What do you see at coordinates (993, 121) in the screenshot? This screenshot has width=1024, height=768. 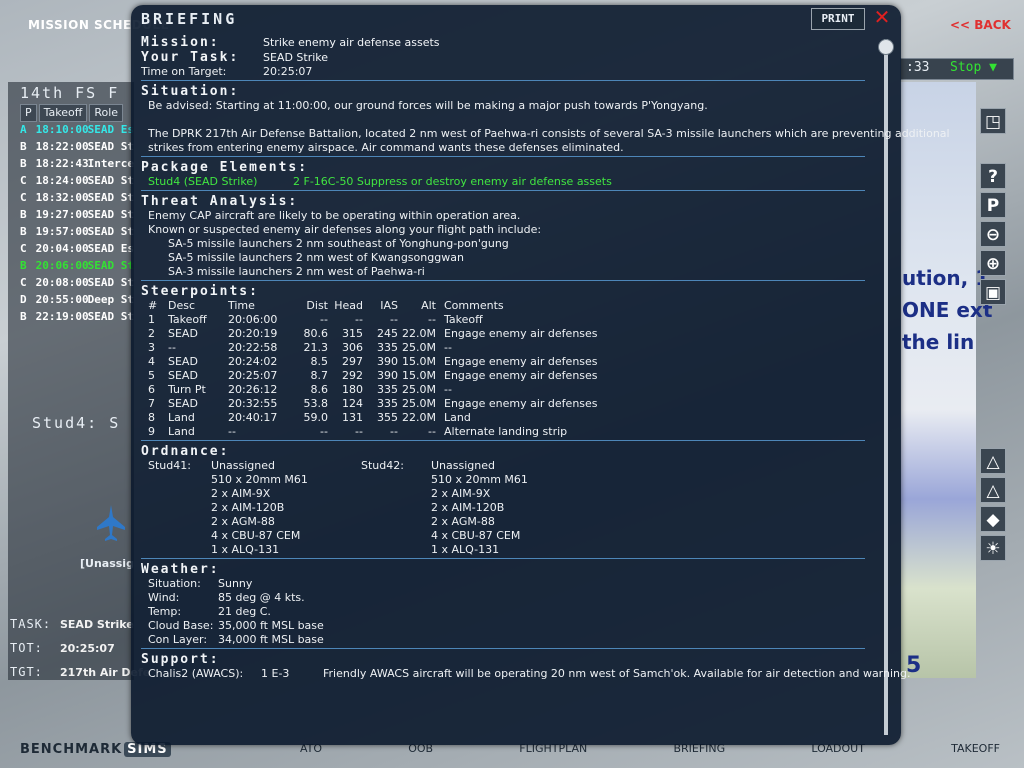 I see `map-window-icon: ◳` at bounding box center [993, 121].